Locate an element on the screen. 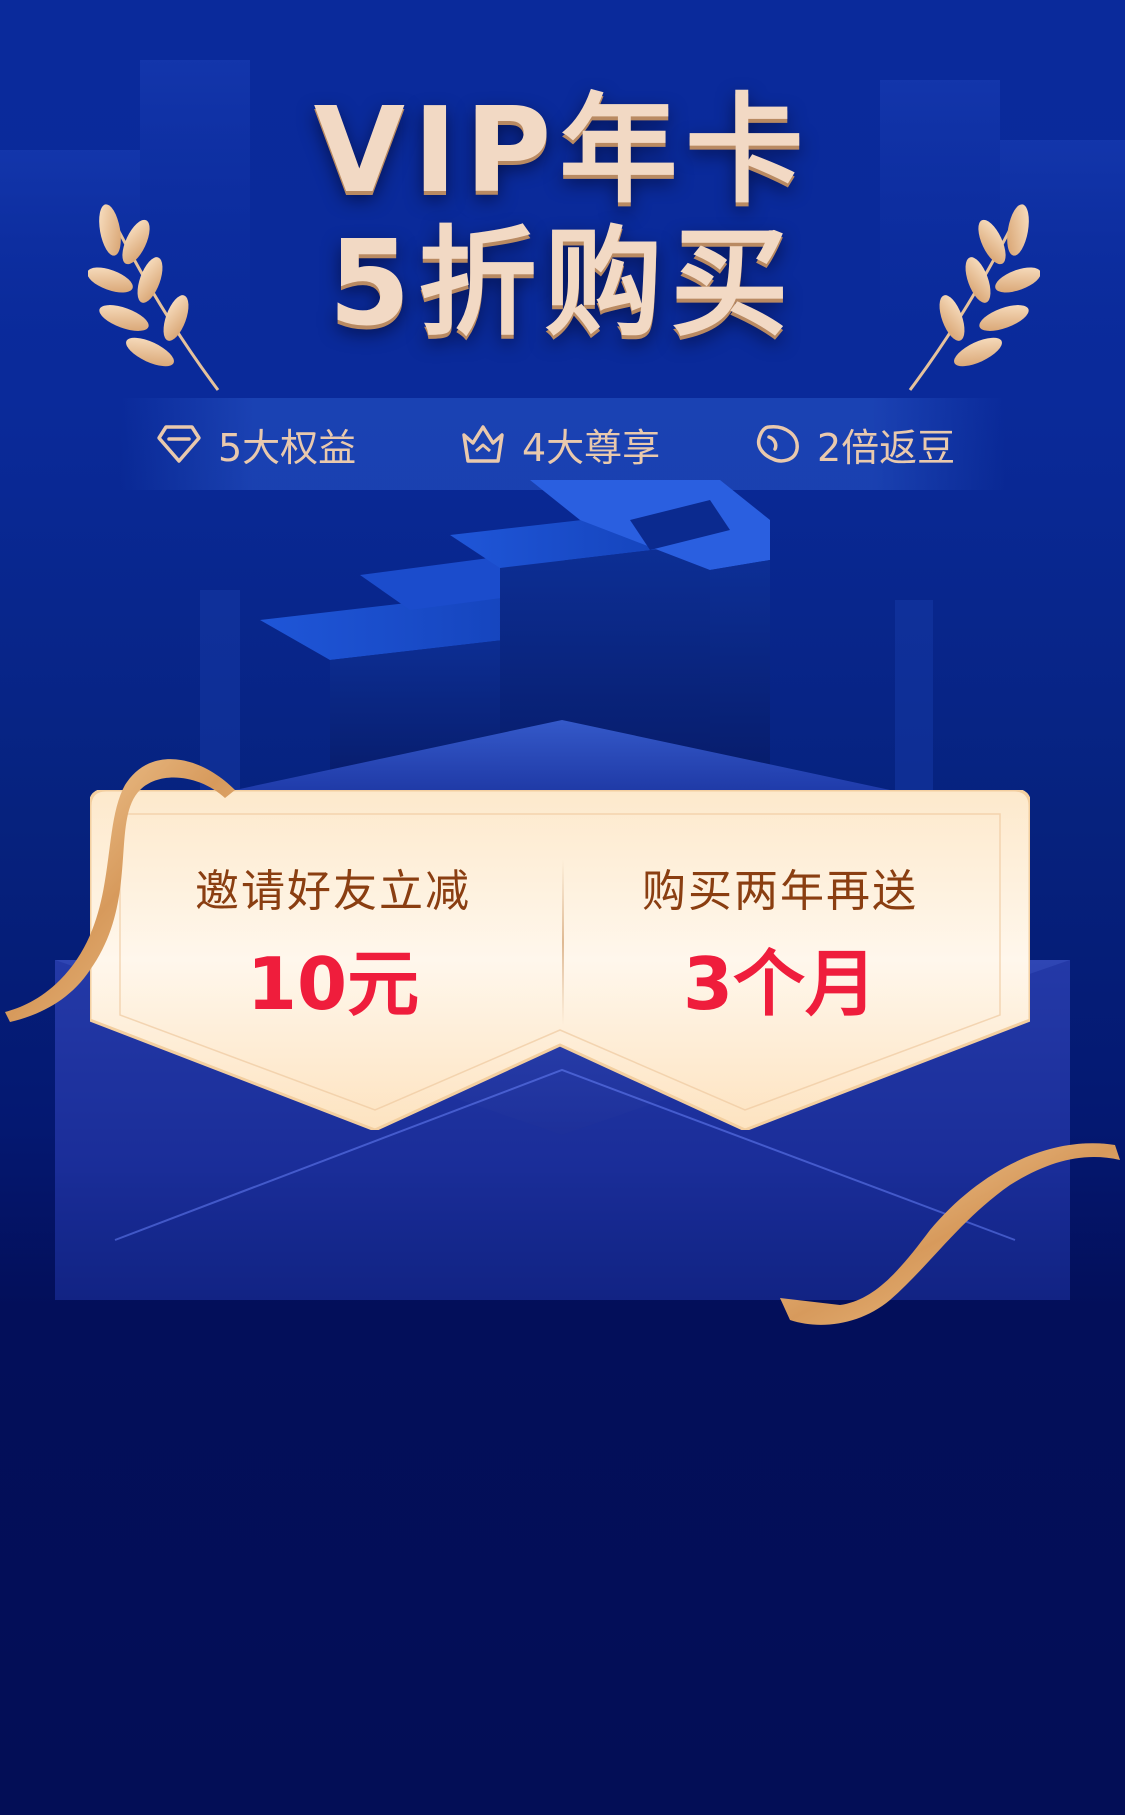 The image size is (1125, 1815). benefits-bar: 5大权益 4大尊享 2倍返豆 is located at coordinates (562, 444).